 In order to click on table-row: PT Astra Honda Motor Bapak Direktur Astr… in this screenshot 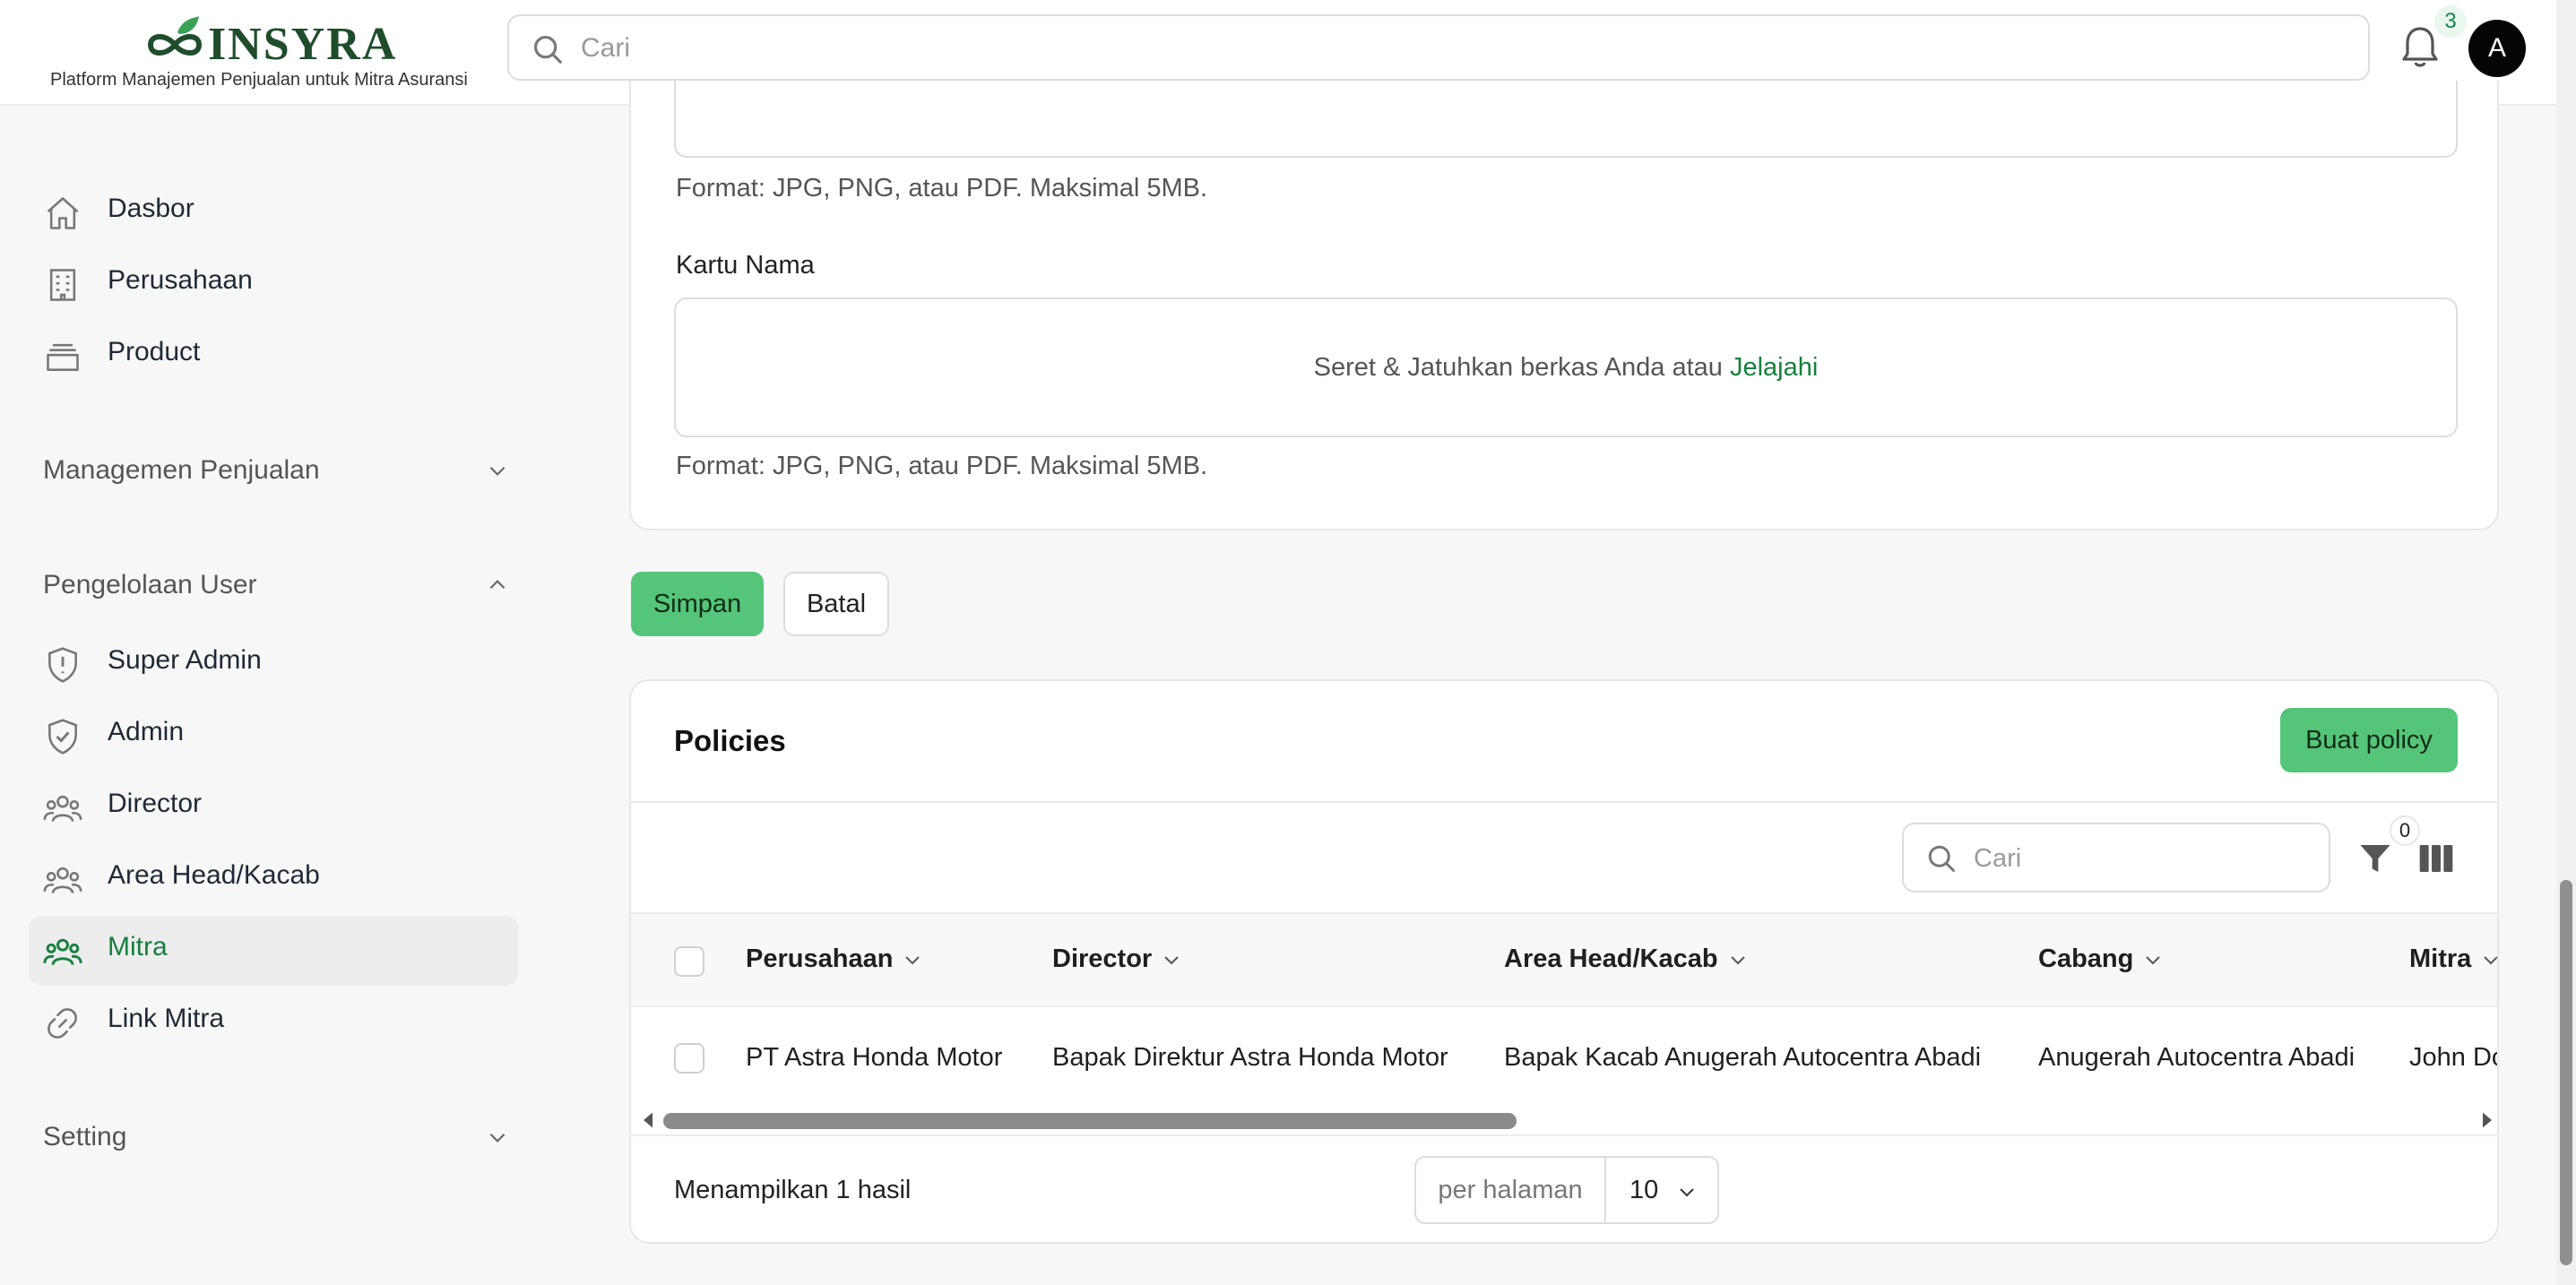, I will do `click(1565, 1056)`.